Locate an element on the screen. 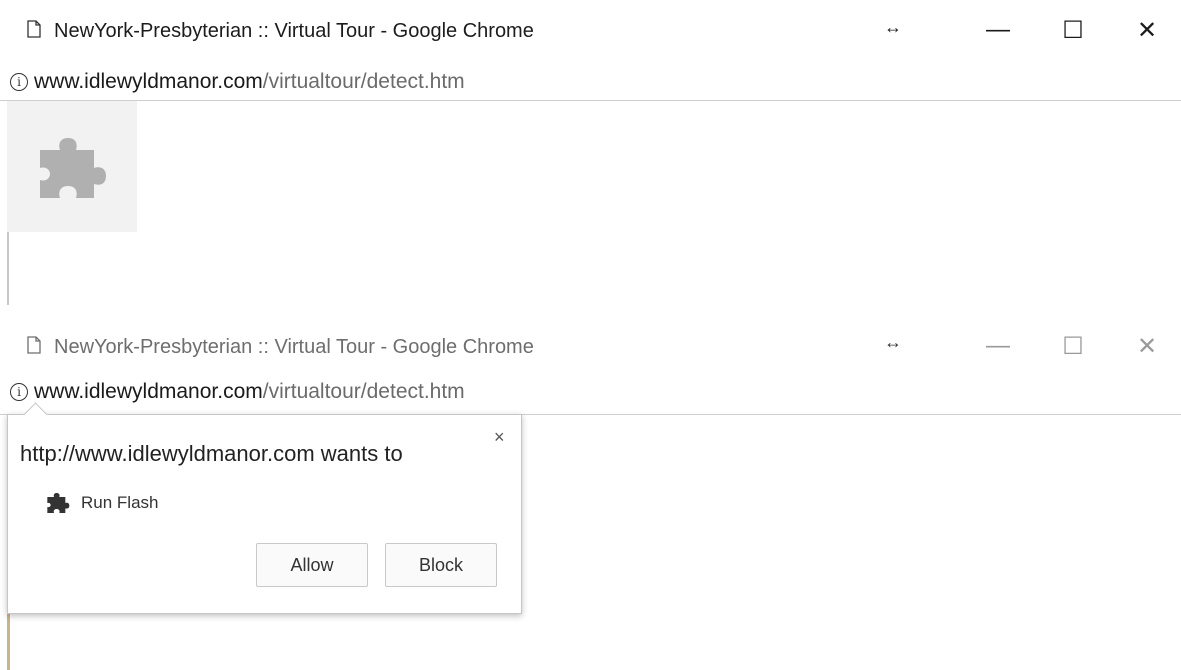 The image size is (1181, 670). screenshot-divider is located at coordinates (590, 313).